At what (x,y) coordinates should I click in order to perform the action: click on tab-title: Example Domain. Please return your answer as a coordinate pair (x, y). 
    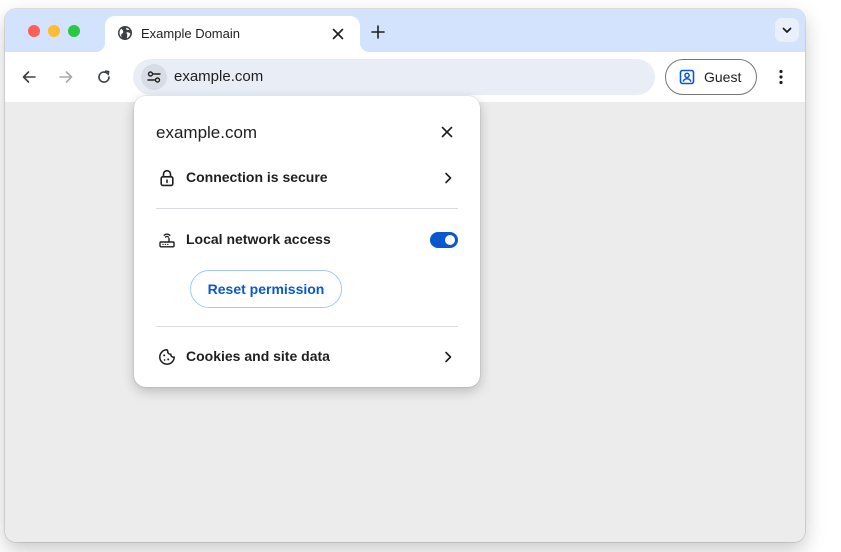
    Looking at the image, I should click on (190, 33).